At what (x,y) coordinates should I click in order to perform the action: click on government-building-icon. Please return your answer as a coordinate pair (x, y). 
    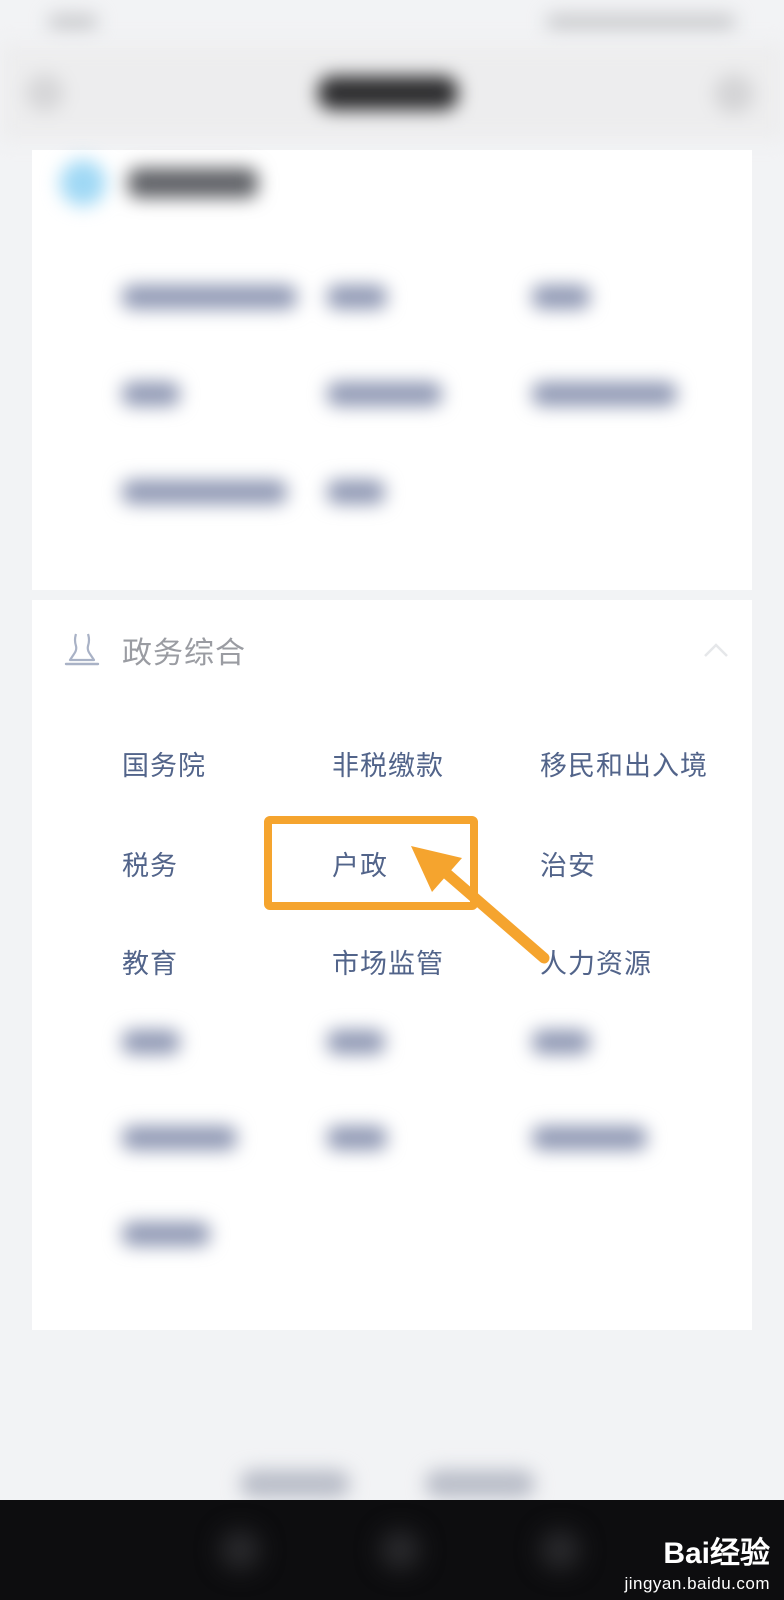
    Looking at the image, I should click on (82, 649).